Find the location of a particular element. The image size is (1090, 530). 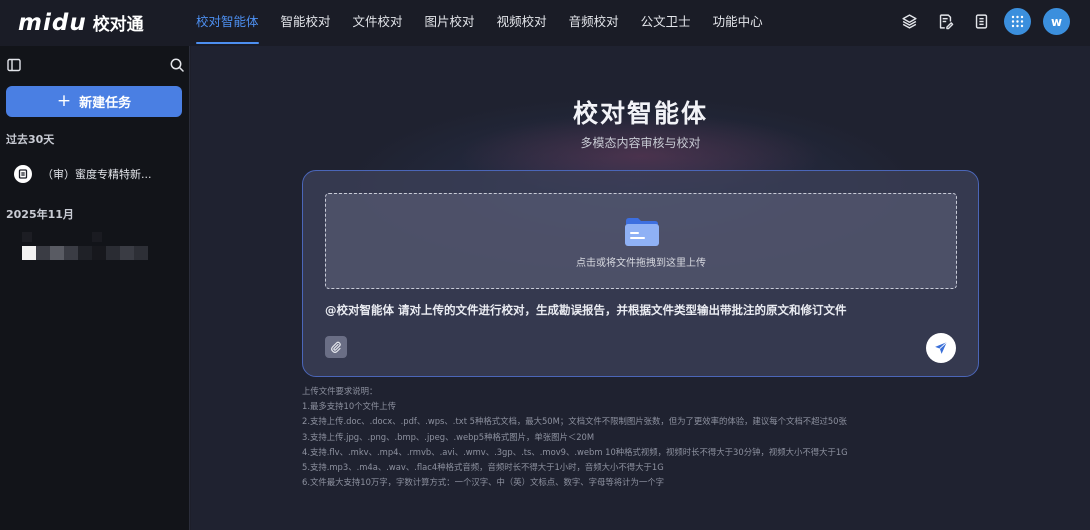

new-task-label: 新建任务 is located at coordinates (105, 103).